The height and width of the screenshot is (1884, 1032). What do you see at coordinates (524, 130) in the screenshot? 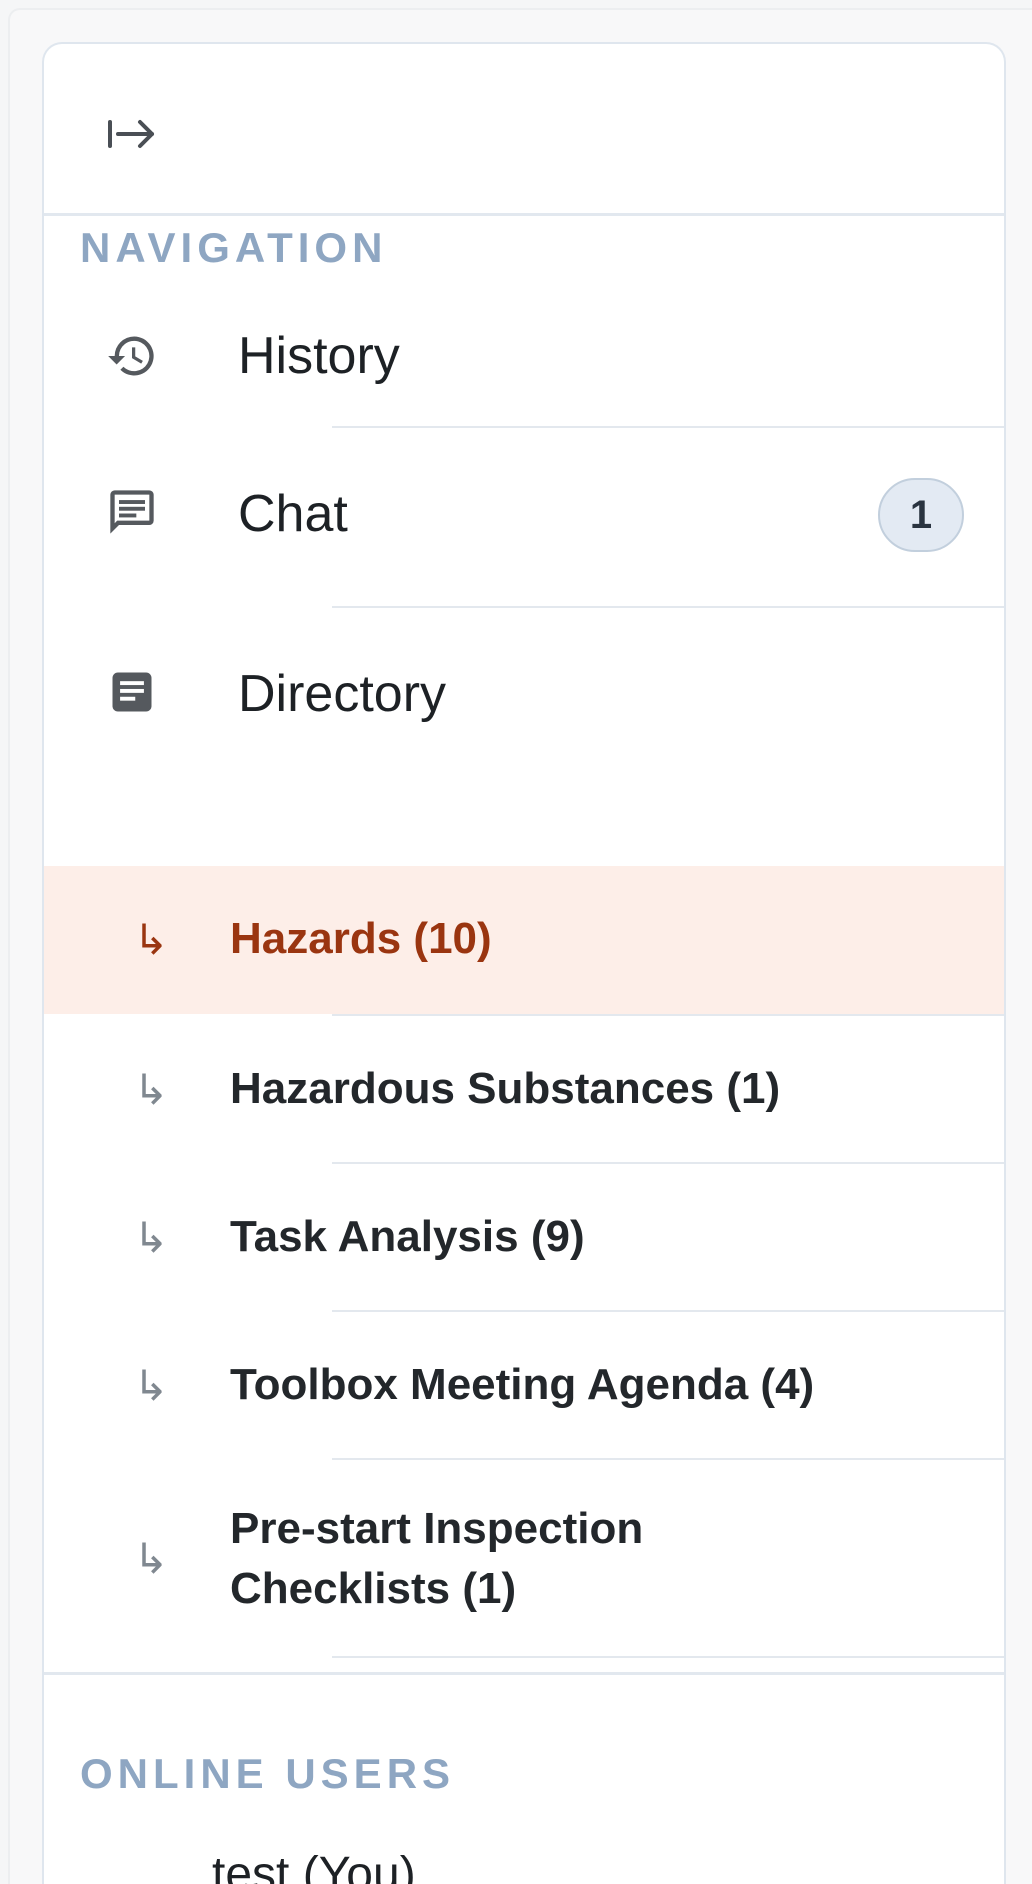
I see `sidebar-header` at bounding box center [524, 130].